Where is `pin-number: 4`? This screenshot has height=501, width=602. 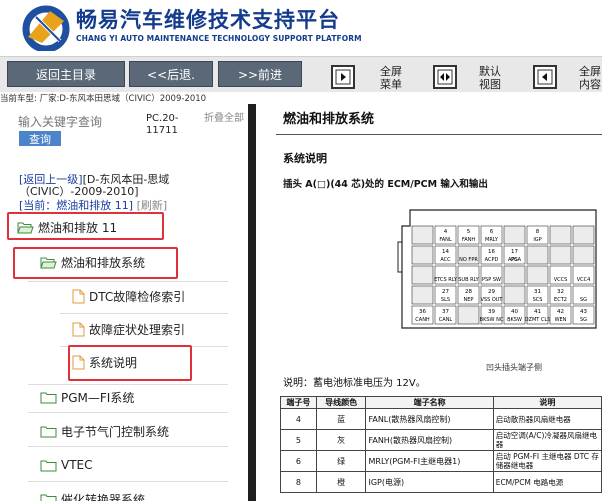
pin-number: 4 is located at coordinates (446, 232).